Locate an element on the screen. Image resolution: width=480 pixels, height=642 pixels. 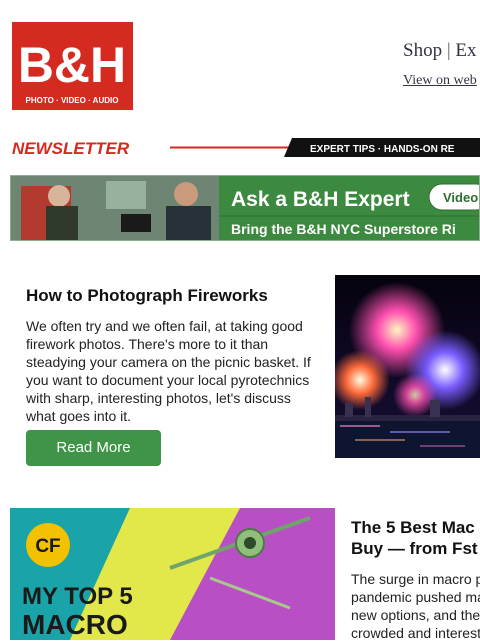
macro-badge: CF is located at coordinates (47, 546).